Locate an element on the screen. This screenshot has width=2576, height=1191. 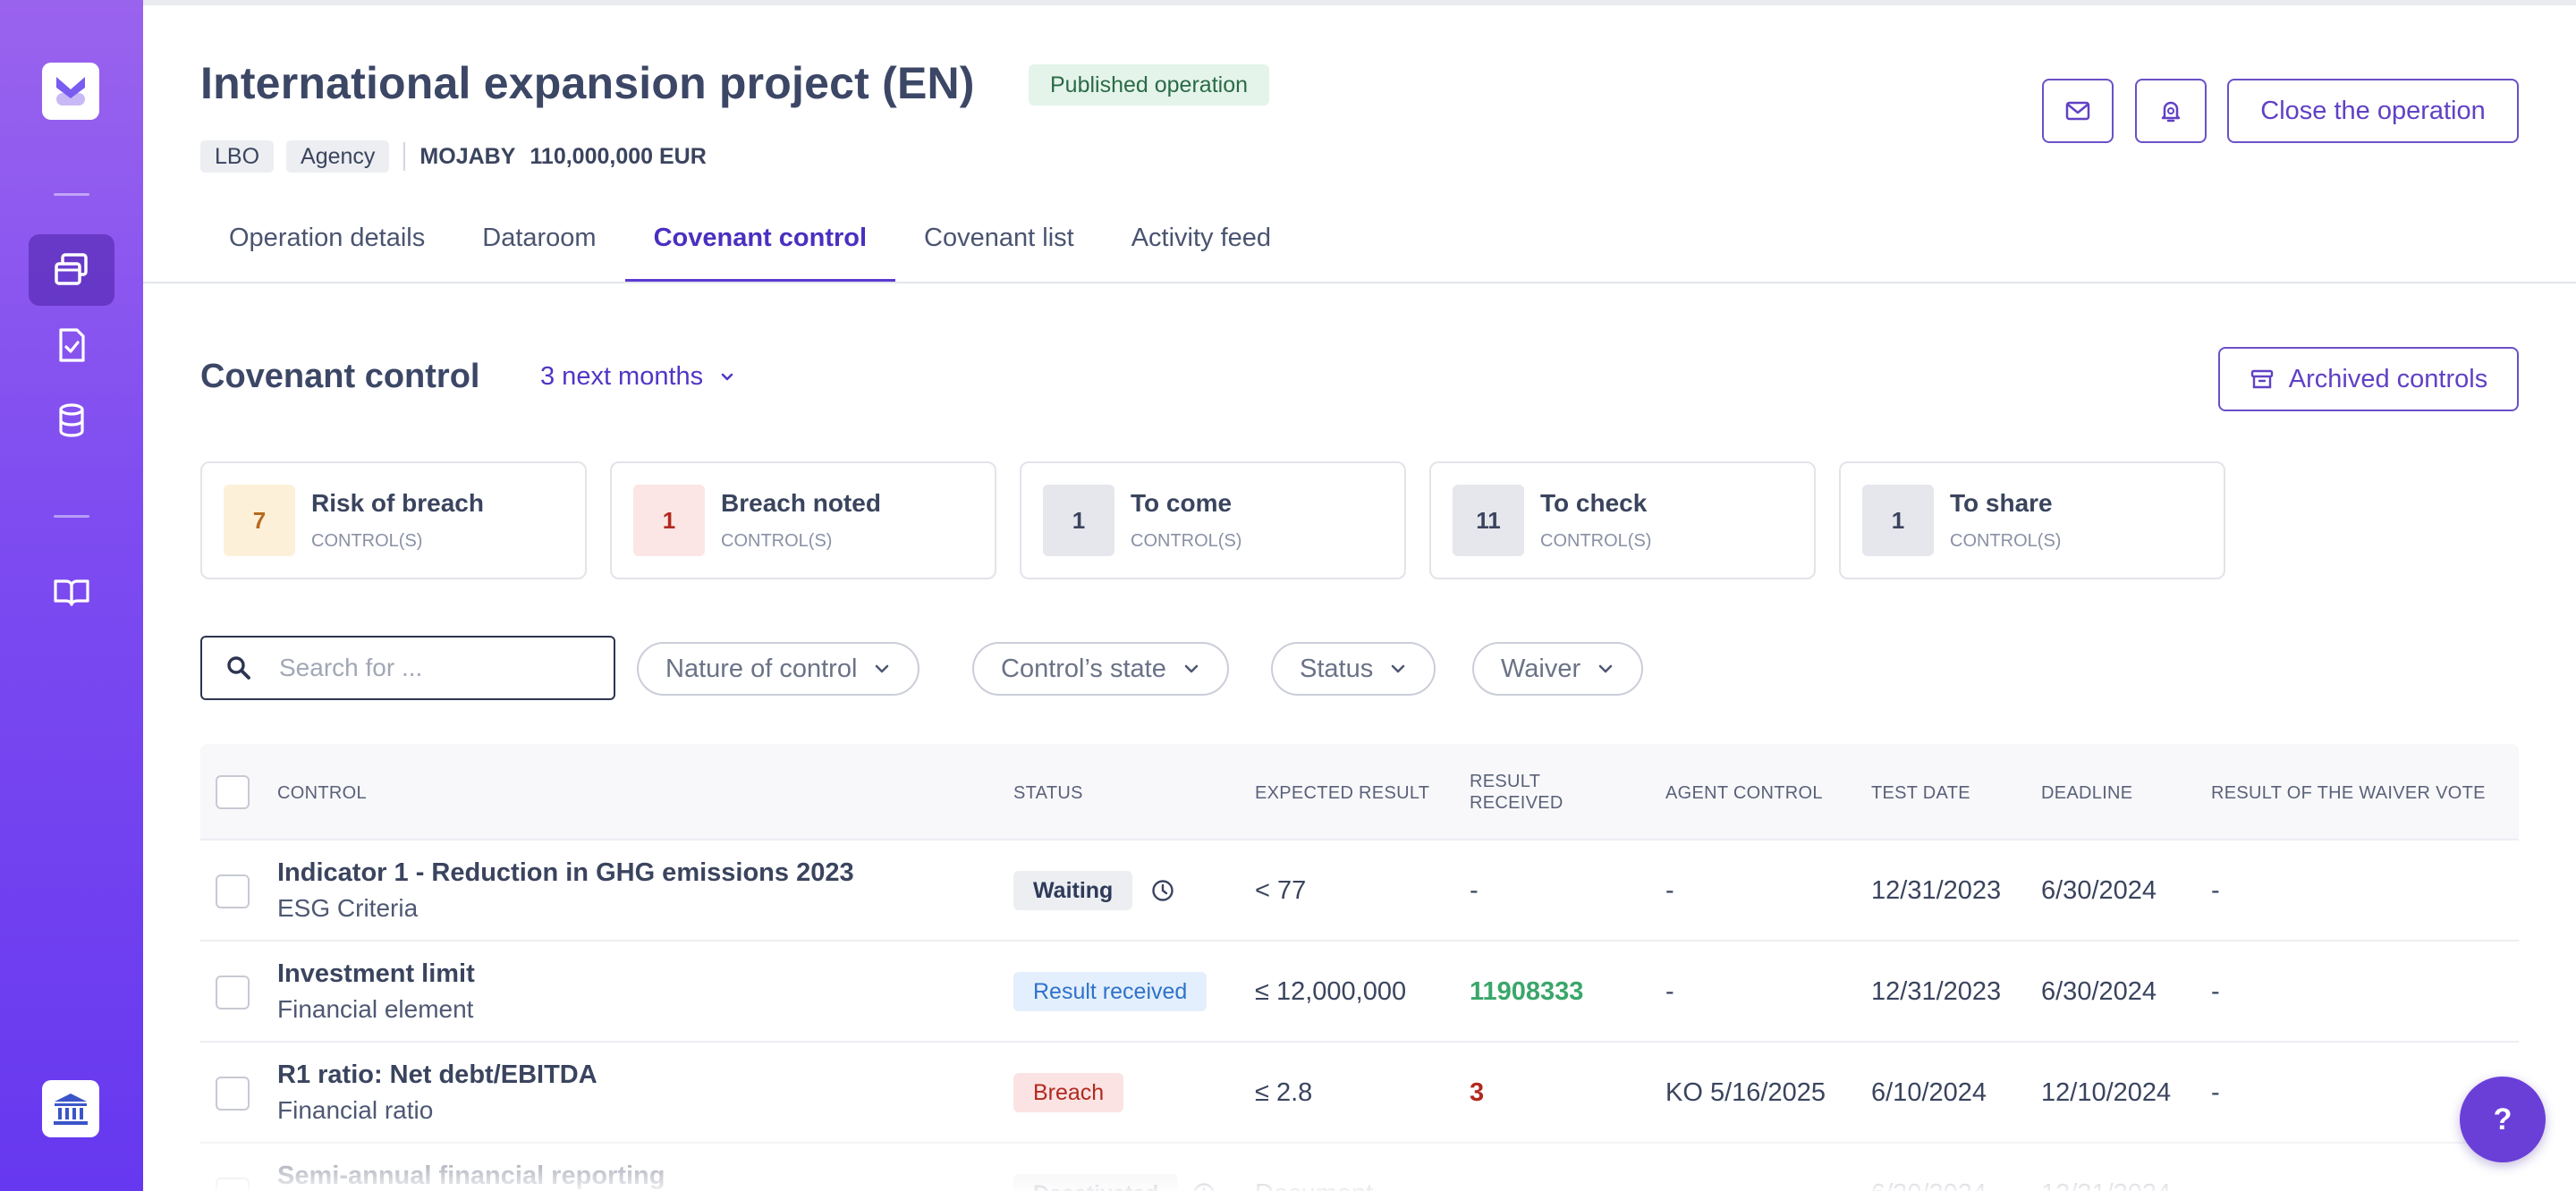
waiver-filter: Waiver is located at coordinates (1558, 669).